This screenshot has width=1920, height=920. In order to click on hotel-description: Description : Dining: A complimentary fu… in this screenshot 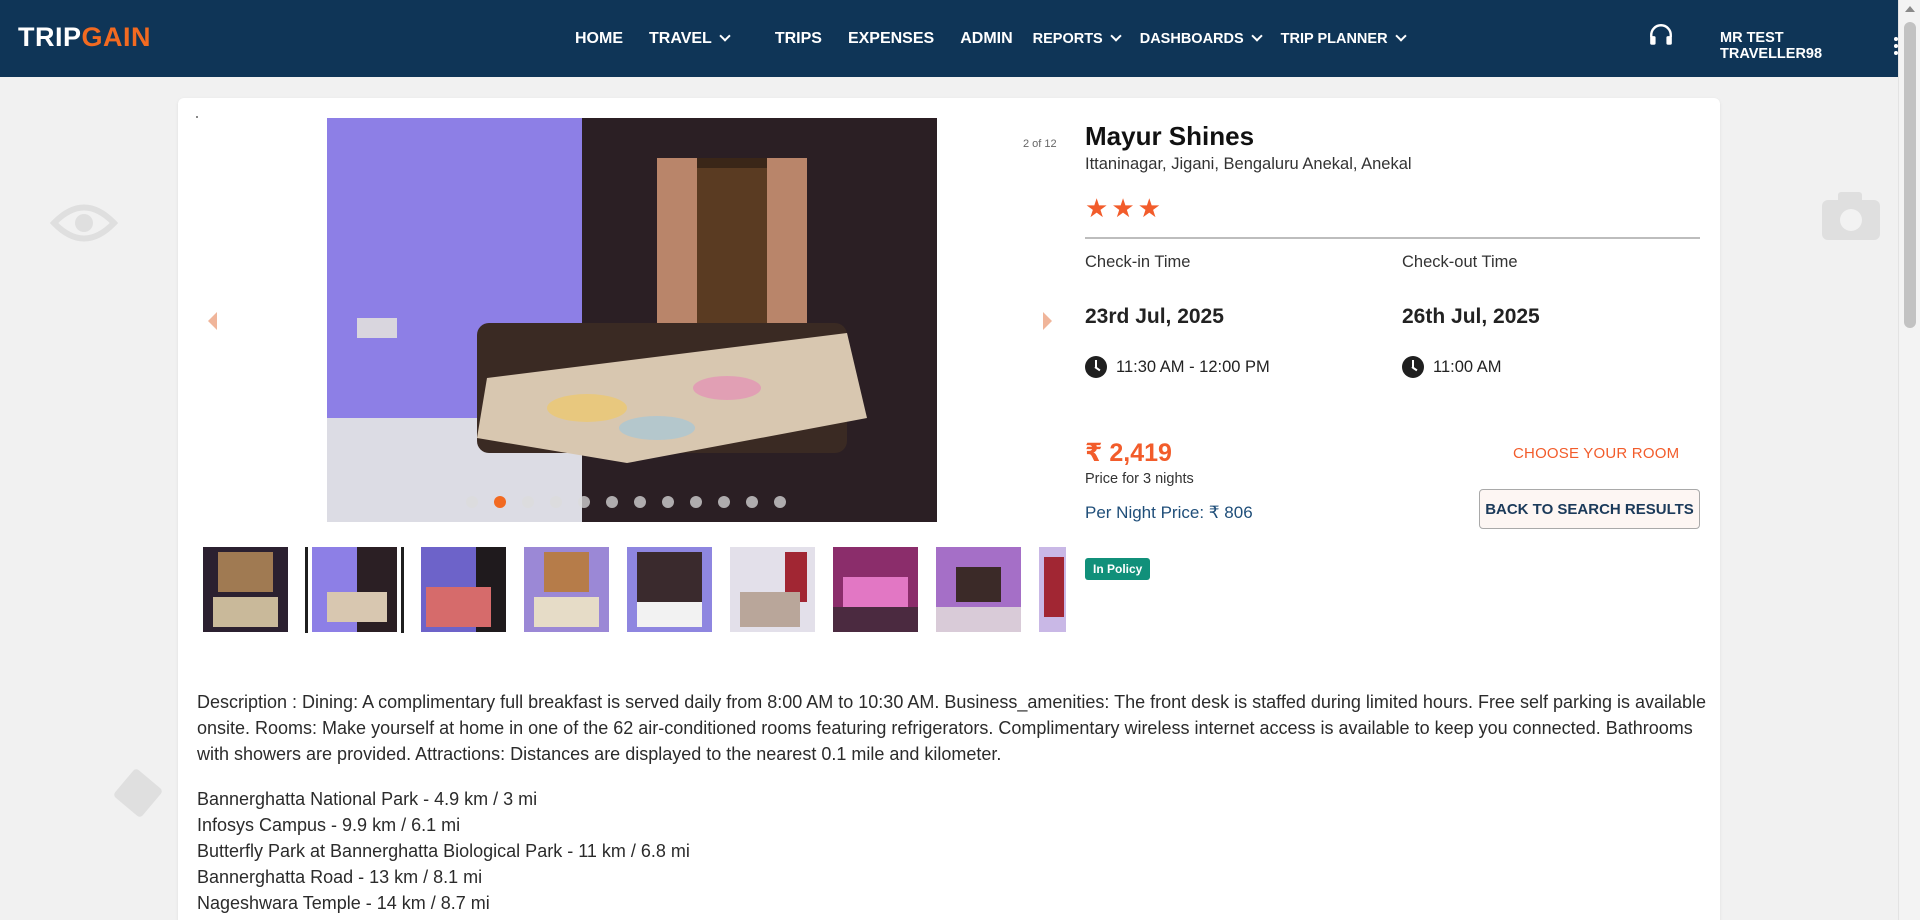, I will do `click(952, 728)`.